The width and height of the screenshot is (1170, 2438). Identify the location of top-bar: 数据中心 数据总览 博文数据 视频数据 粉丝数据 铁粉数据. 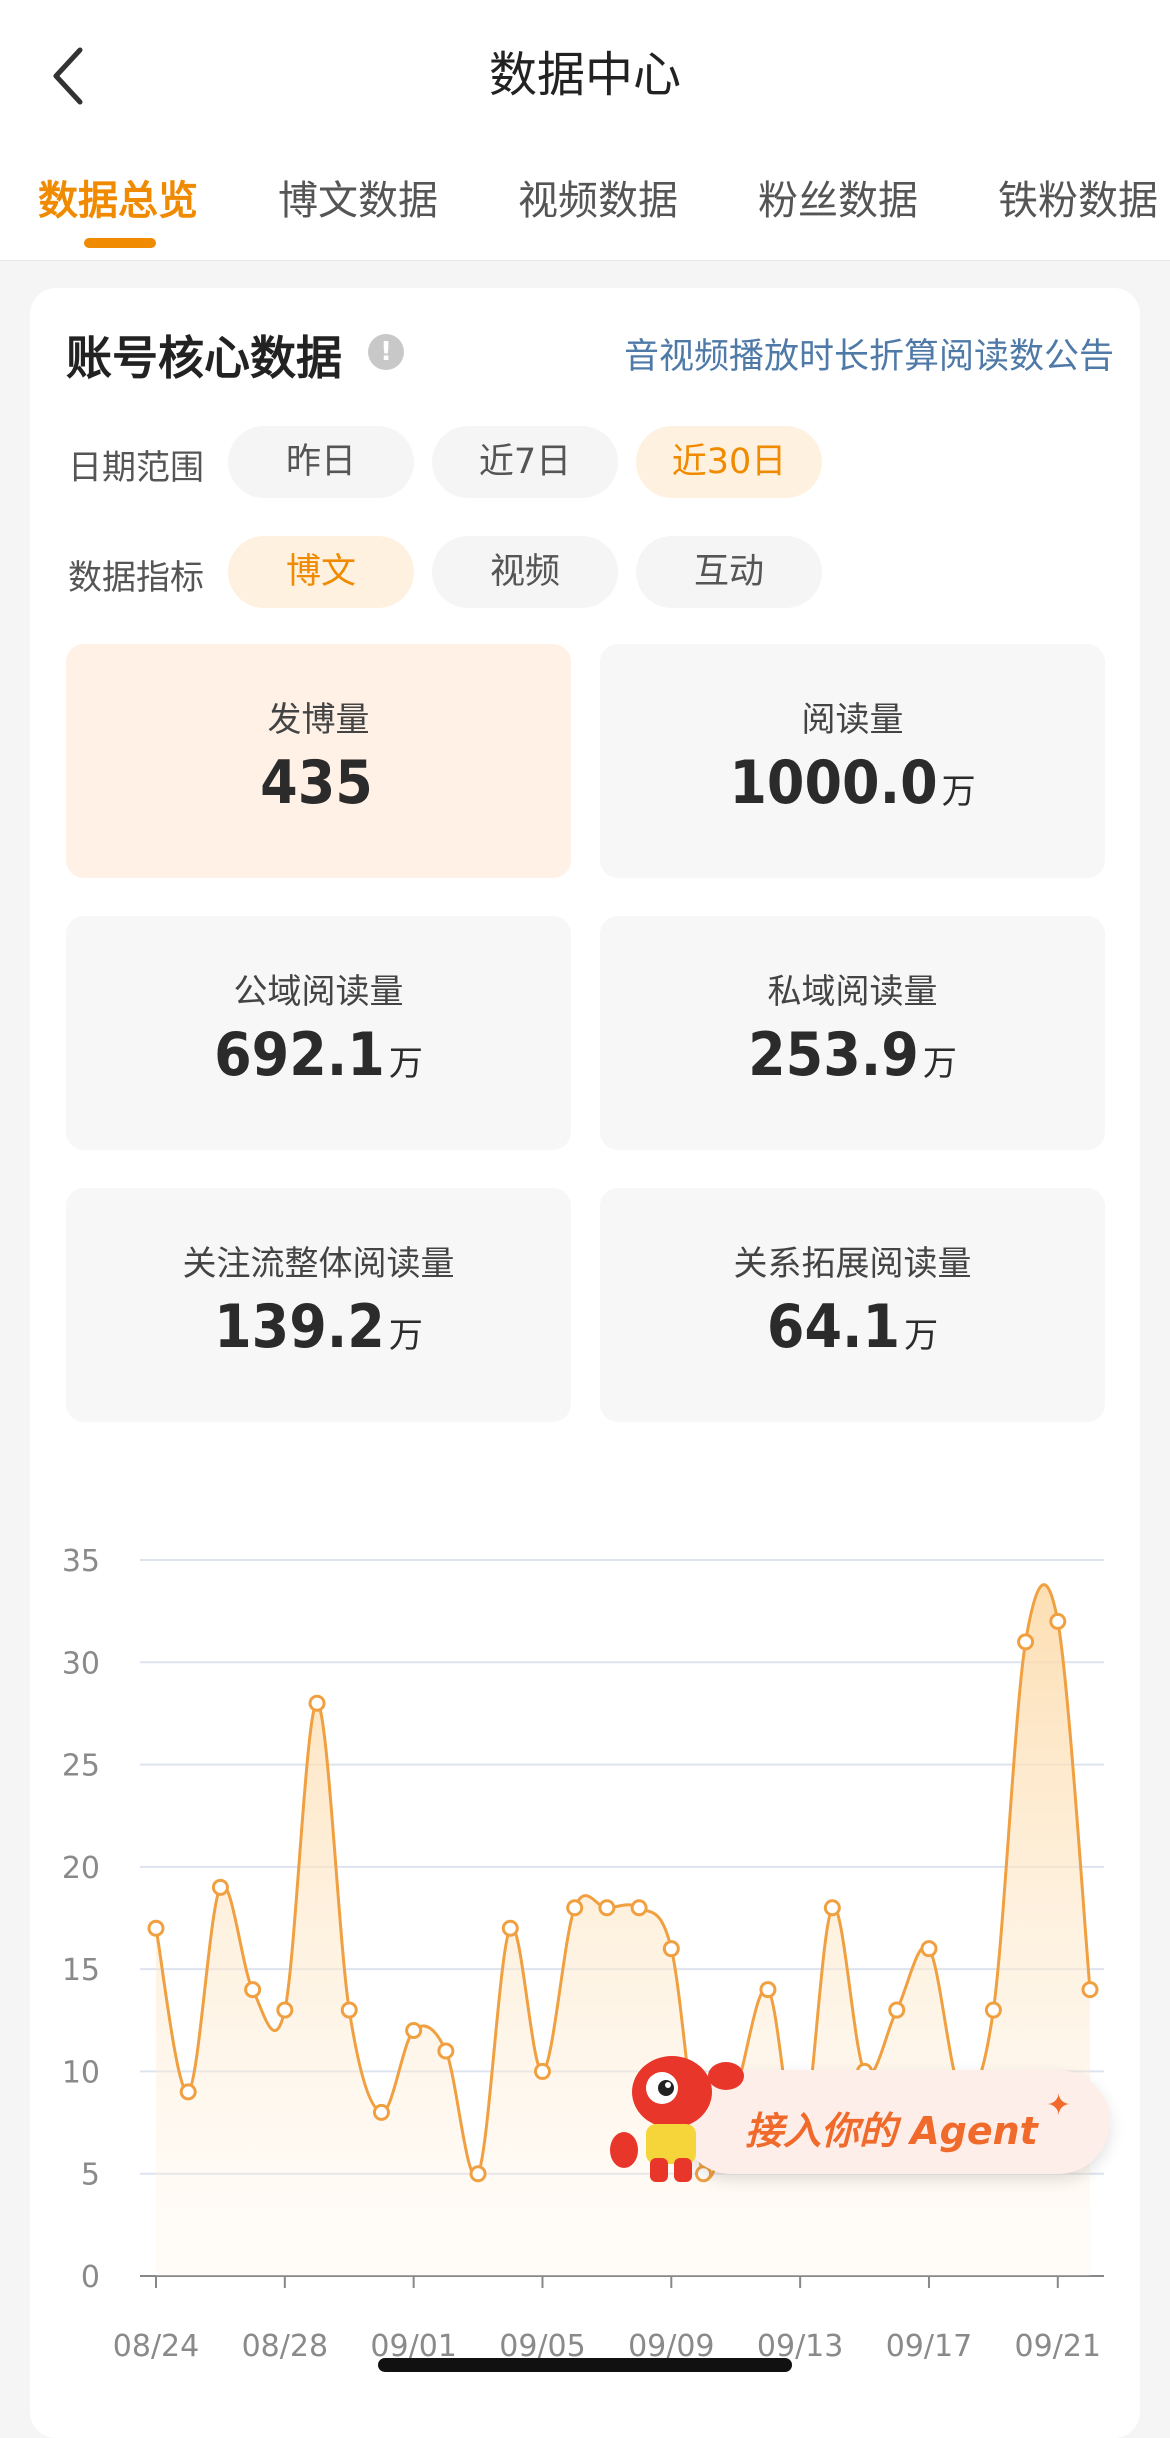
(585, 130).